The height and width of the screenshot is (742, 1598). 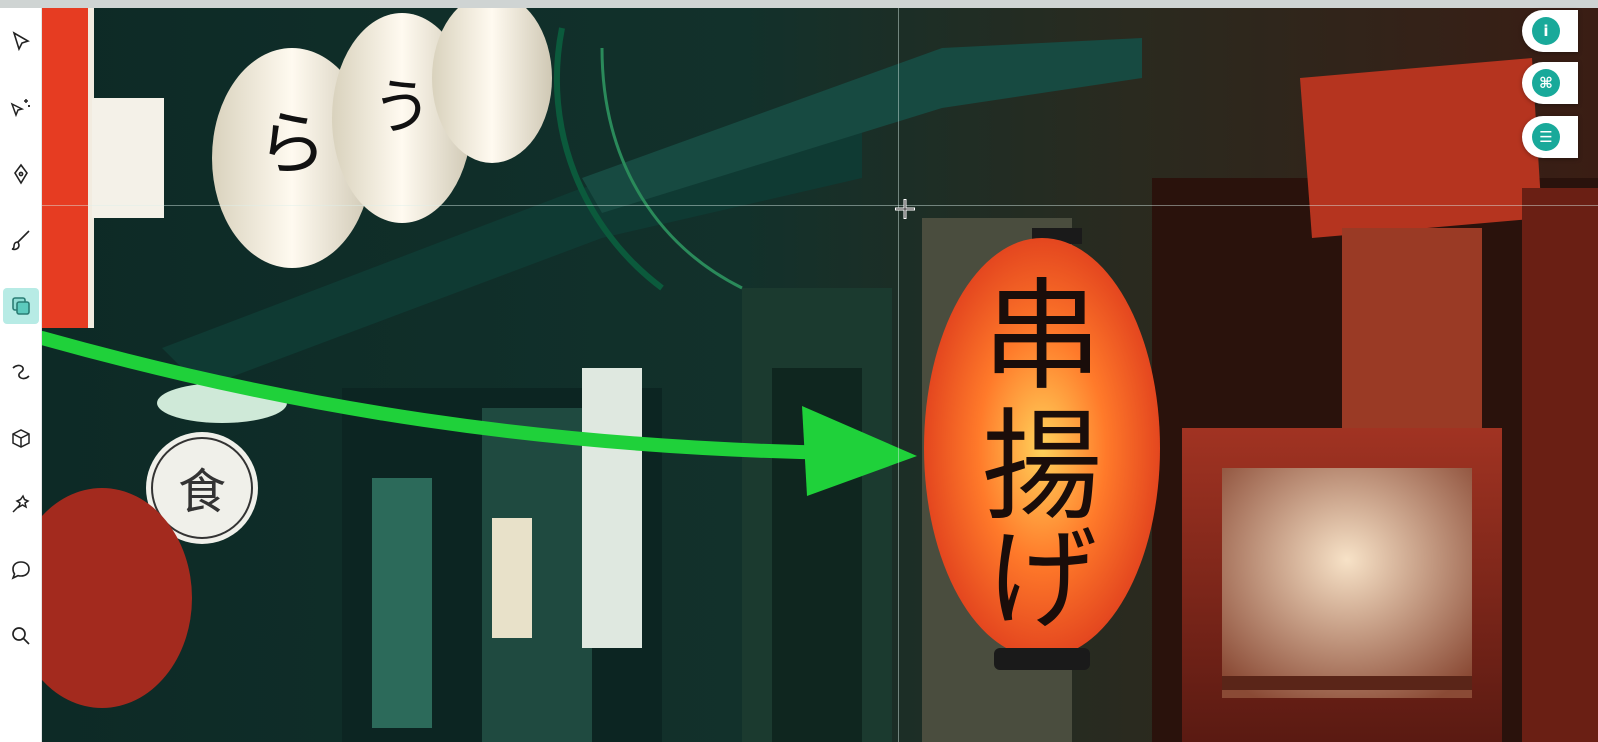 What do you see at coordinates (292, 144) in the screenshot?
I see `svg-text: ら` at bounding box center [292, 144].